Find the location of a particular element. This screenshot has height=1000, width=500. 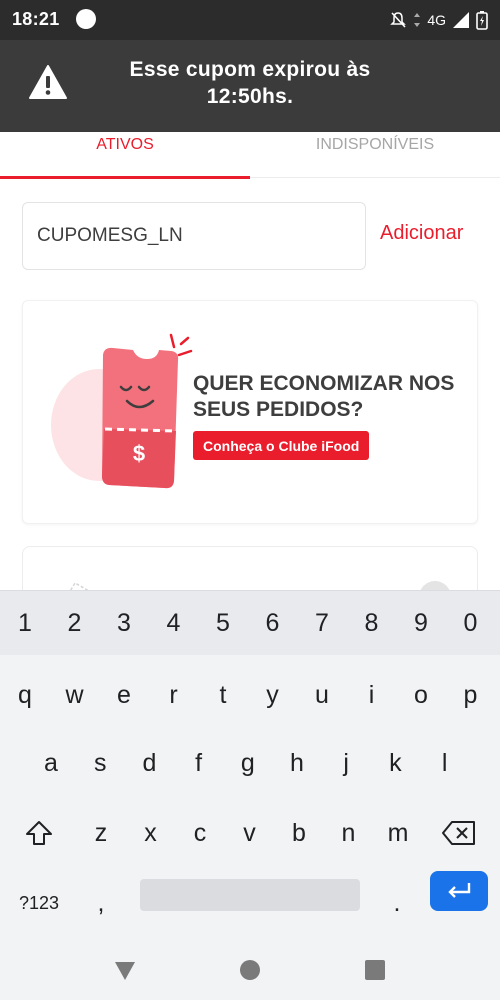

backspace-key is located at coordinates (459, 833).